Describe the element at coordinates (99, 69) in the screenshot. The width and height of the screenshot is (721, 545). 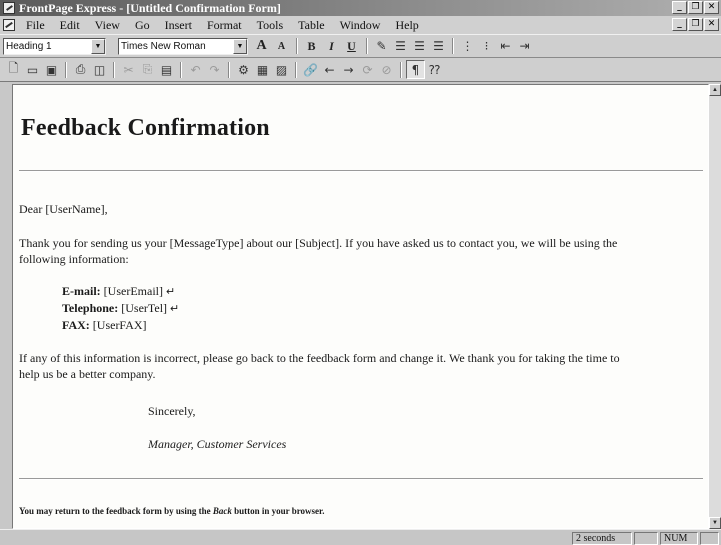
I see `print-preview-icon: ◫` at that location.